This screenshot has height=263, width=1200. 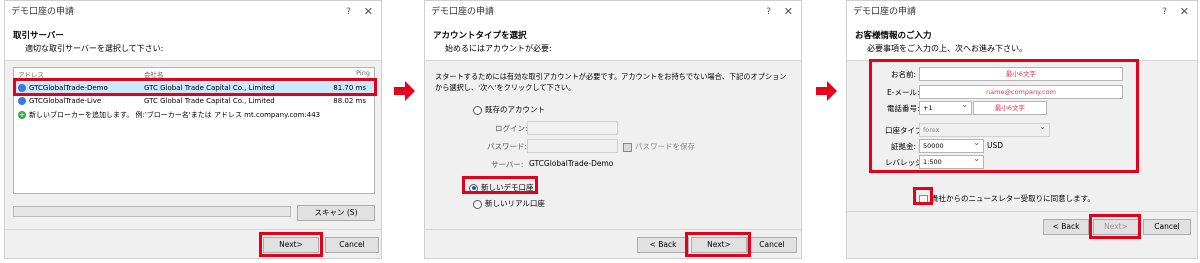 I want to click on newsletter-option: 貴社からのニュースレター受取りに同意します。, so click(x=1007, y=198).